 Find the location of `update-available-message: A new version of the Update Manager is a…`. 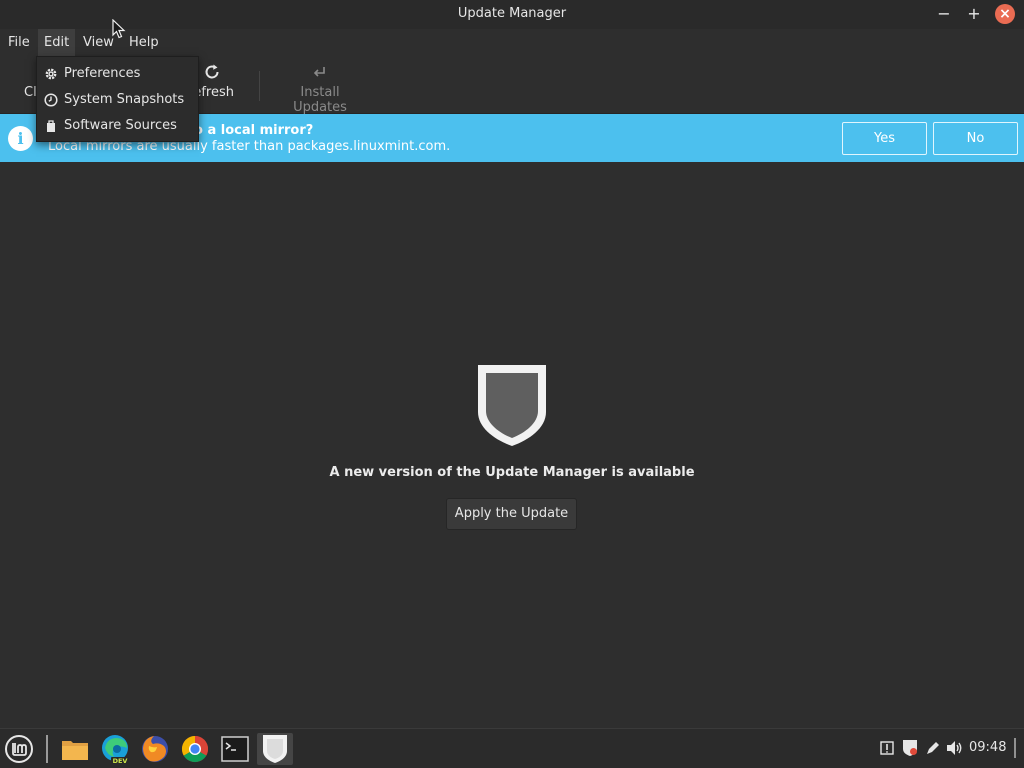

update-available-message: A new version of the Update Manager is a… is located at coordinates (512, 472).